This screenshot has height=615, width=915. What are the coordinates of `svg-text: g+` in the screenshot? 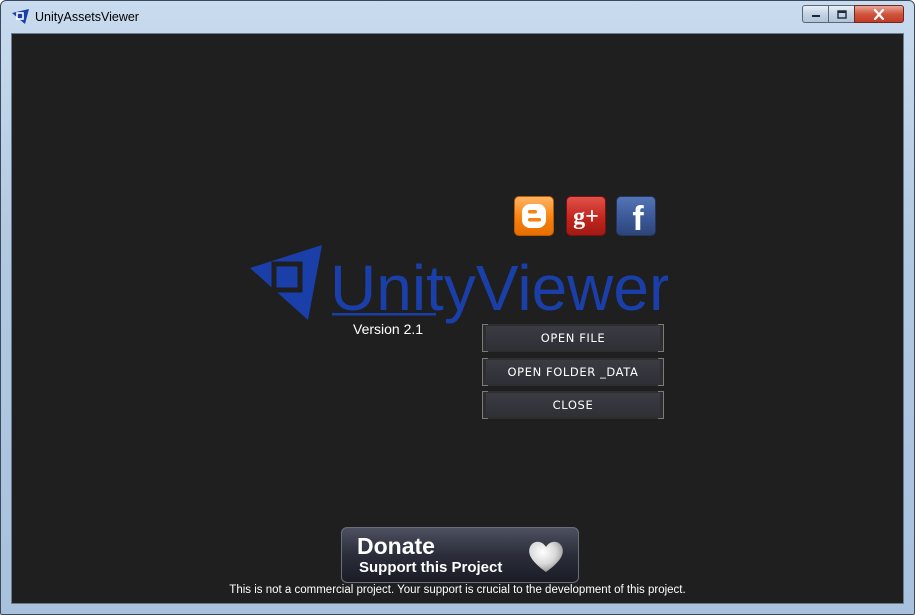 It's located at (586, 217).